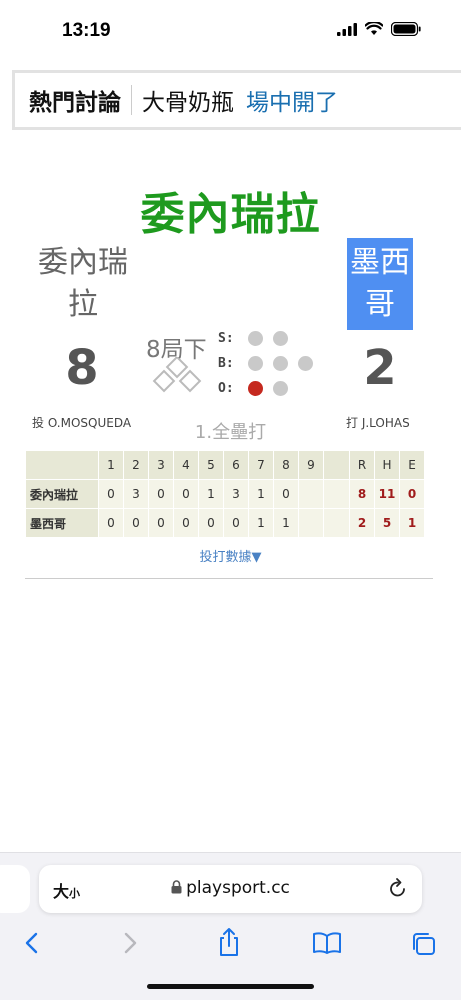 This screenshot has width=461, height=1000. Describe the element at coordinates (424, 944) in the screenshot. I see `tabs-icon` at that location.